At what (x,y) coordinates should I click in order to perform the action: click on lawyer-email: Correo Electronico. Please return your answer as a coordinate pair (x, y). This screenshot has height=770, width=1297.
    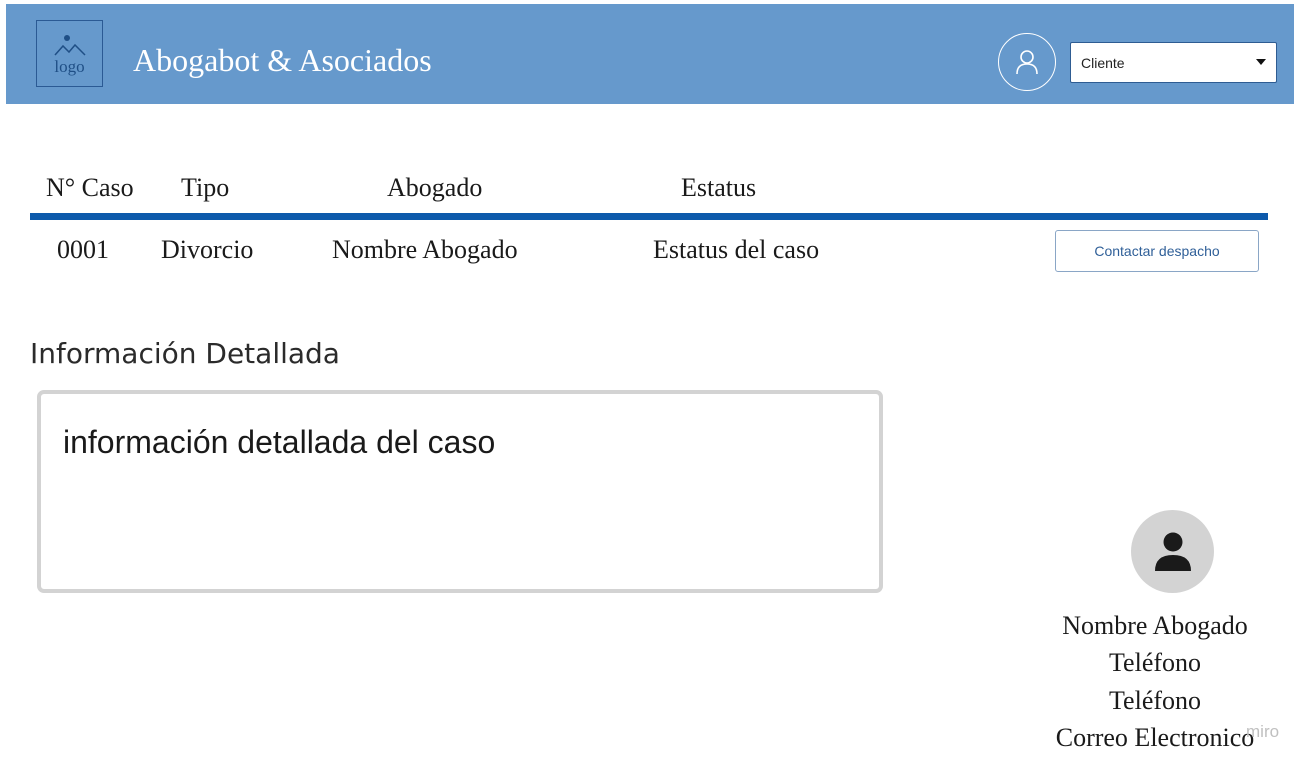
    Looking at the image, I should click on (1155, 737).